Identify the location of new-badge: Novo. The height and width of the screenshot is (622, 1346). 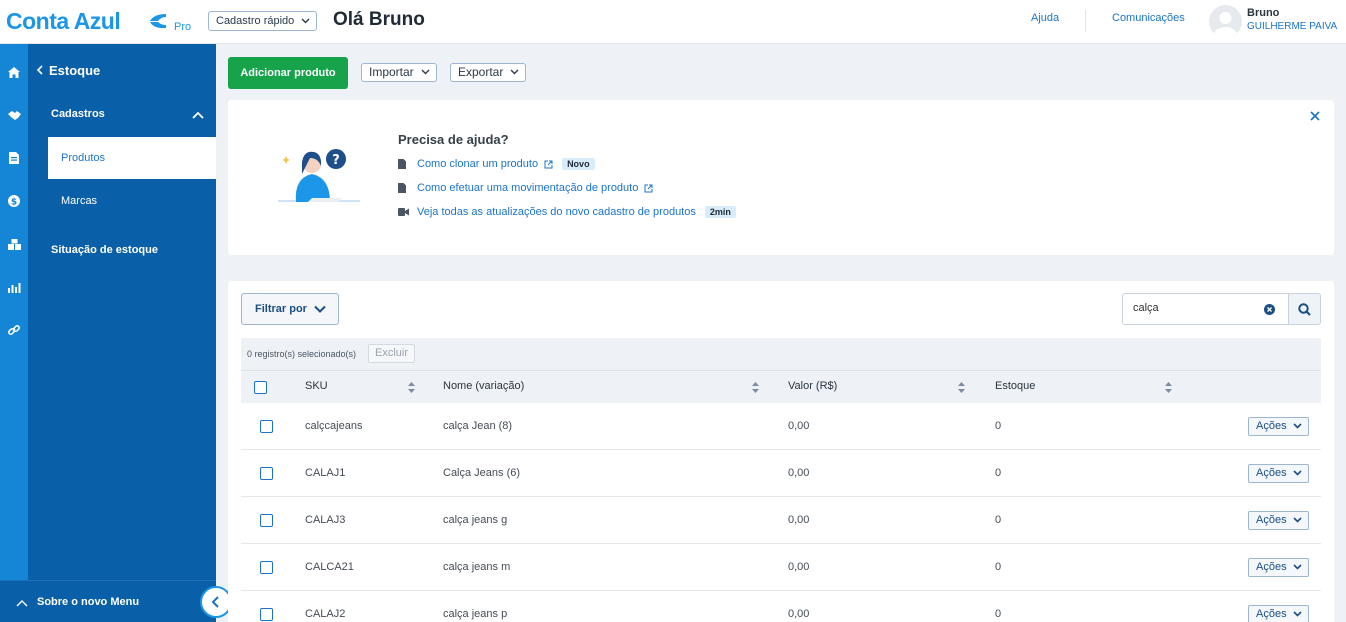
(578, 164).